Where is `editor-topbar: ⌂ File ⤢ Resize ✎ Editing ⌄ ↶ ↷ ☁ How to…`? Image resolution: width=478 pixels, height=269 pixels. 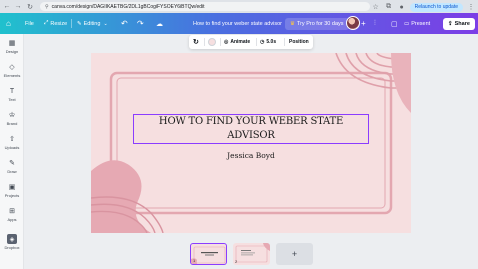
editor-topbar: ⌂ File ⤢ Resize ✎ Editing ⌄ ↶ ↷ ☁ How to… is located at coordinates (239, 23).